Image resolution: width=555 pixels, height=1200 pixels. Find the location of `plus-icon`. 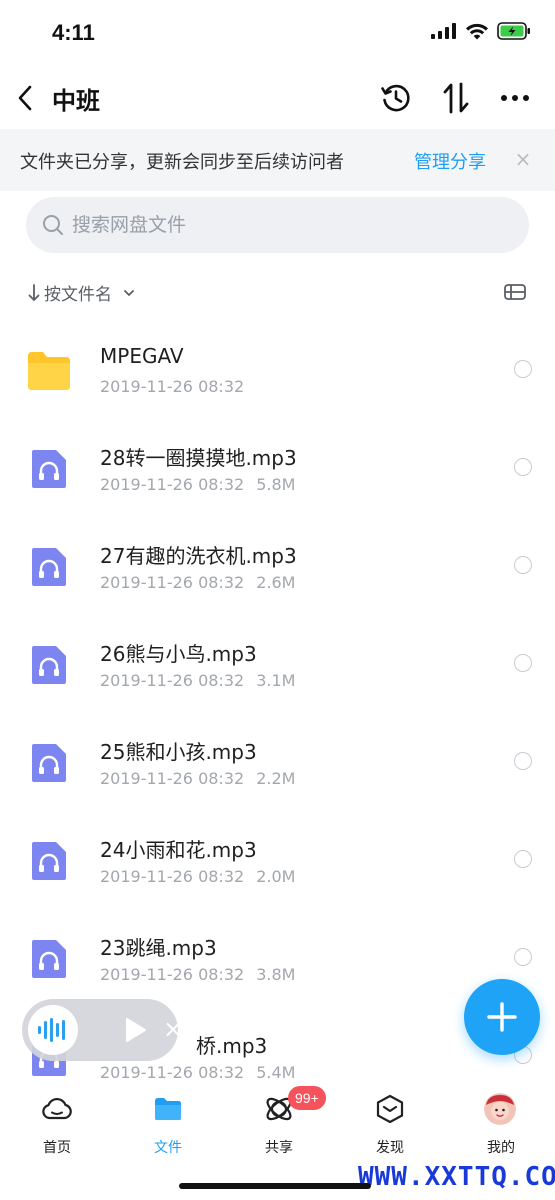

plus-icon is located at coordinates (502, 1017).